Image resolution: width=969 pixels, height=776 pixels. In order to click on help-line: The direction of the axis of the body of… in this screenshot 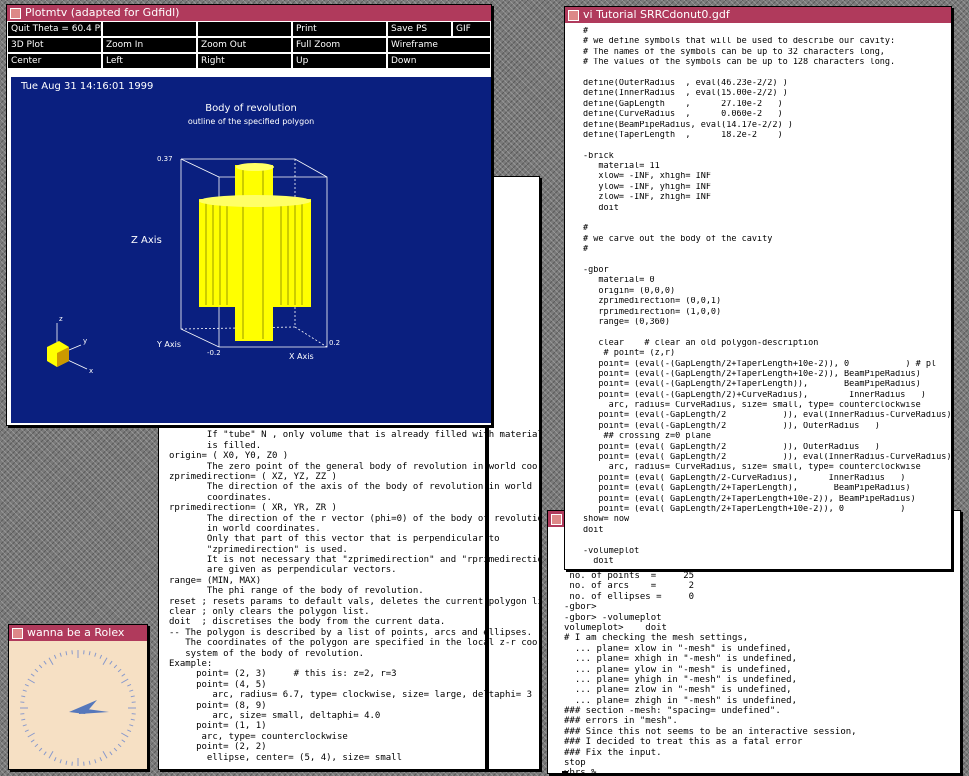, I will do `click(351, 487)`.